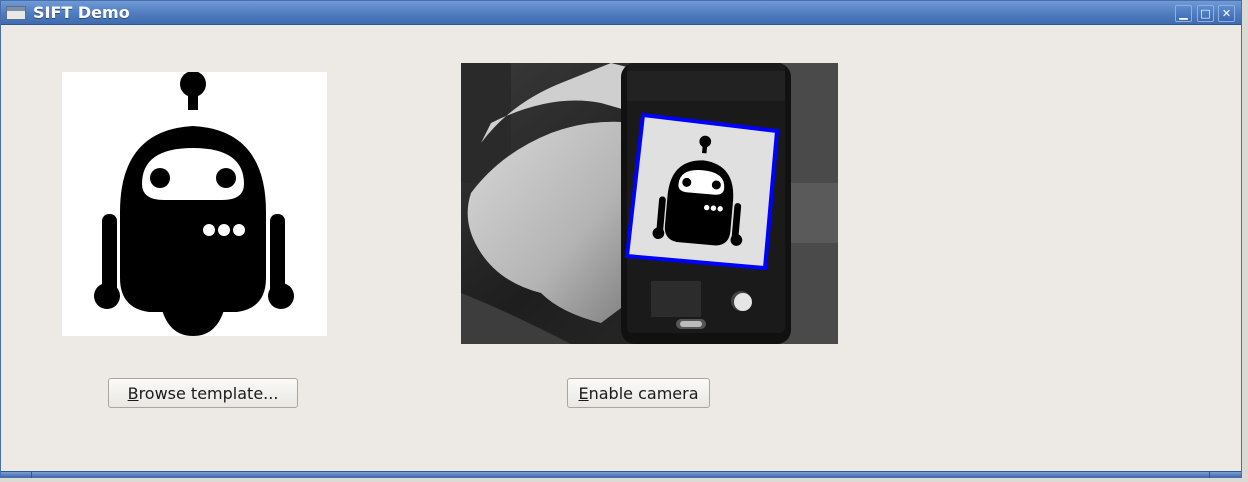 Image resolution: width=1248 pixels, height=482 pixels. I want to click on close-button: ✕, so click(1226, 13).